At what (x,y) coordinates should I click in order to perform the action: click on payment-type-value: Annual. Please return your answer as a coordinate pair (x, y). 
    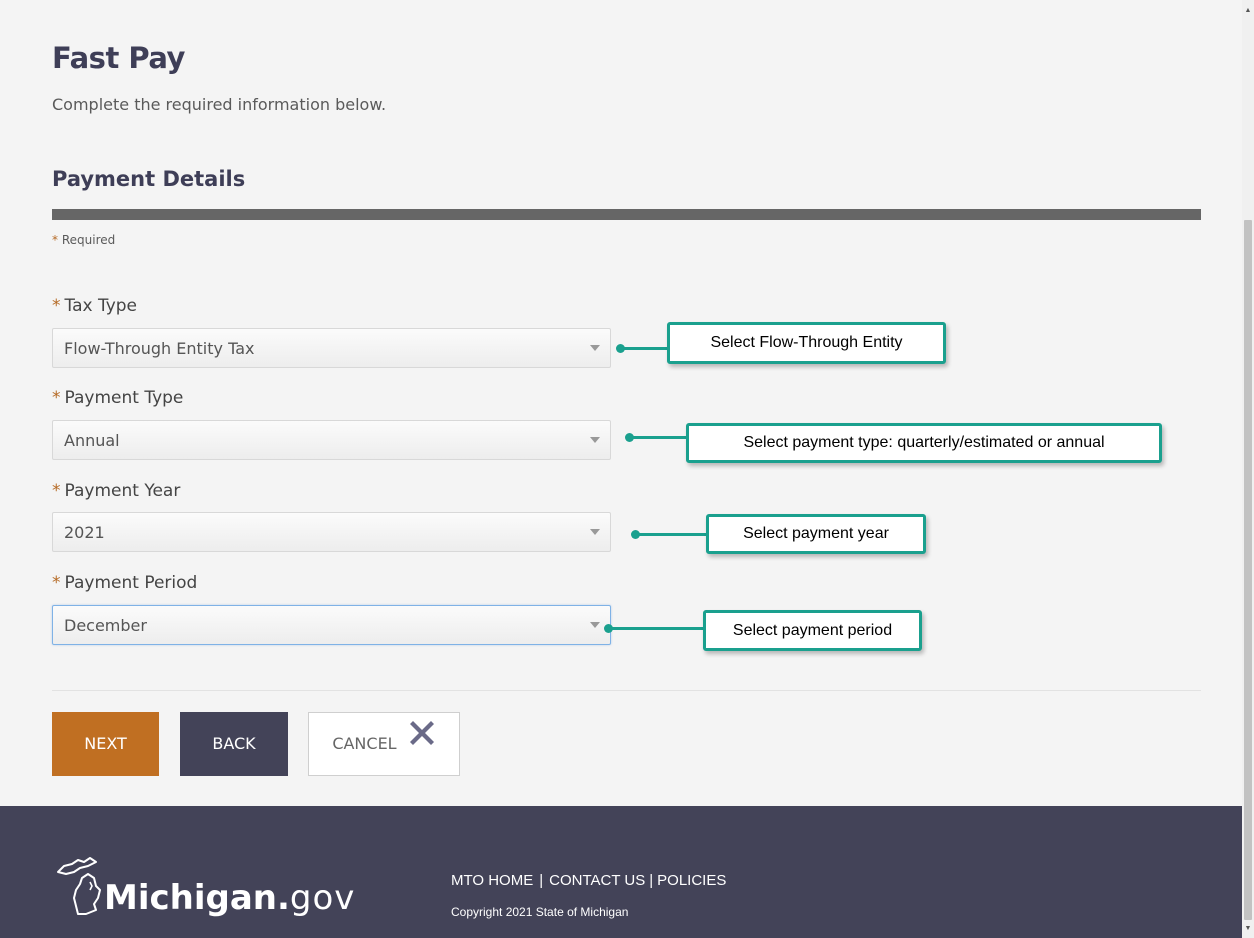
    Looking at the image, I should click on (92, 440).